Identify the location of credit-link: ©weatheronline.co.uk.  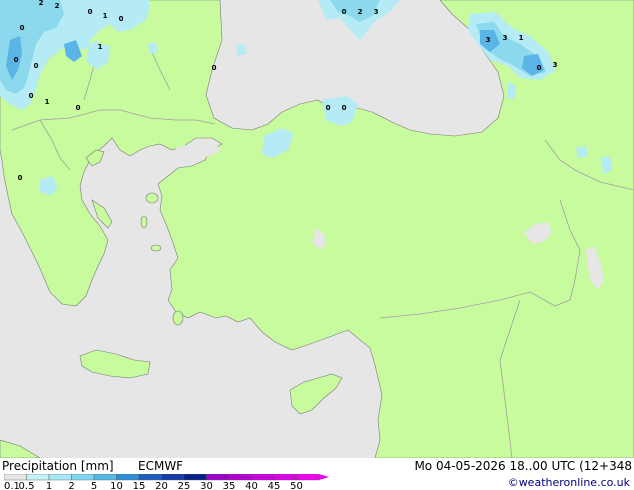
(569, 482).